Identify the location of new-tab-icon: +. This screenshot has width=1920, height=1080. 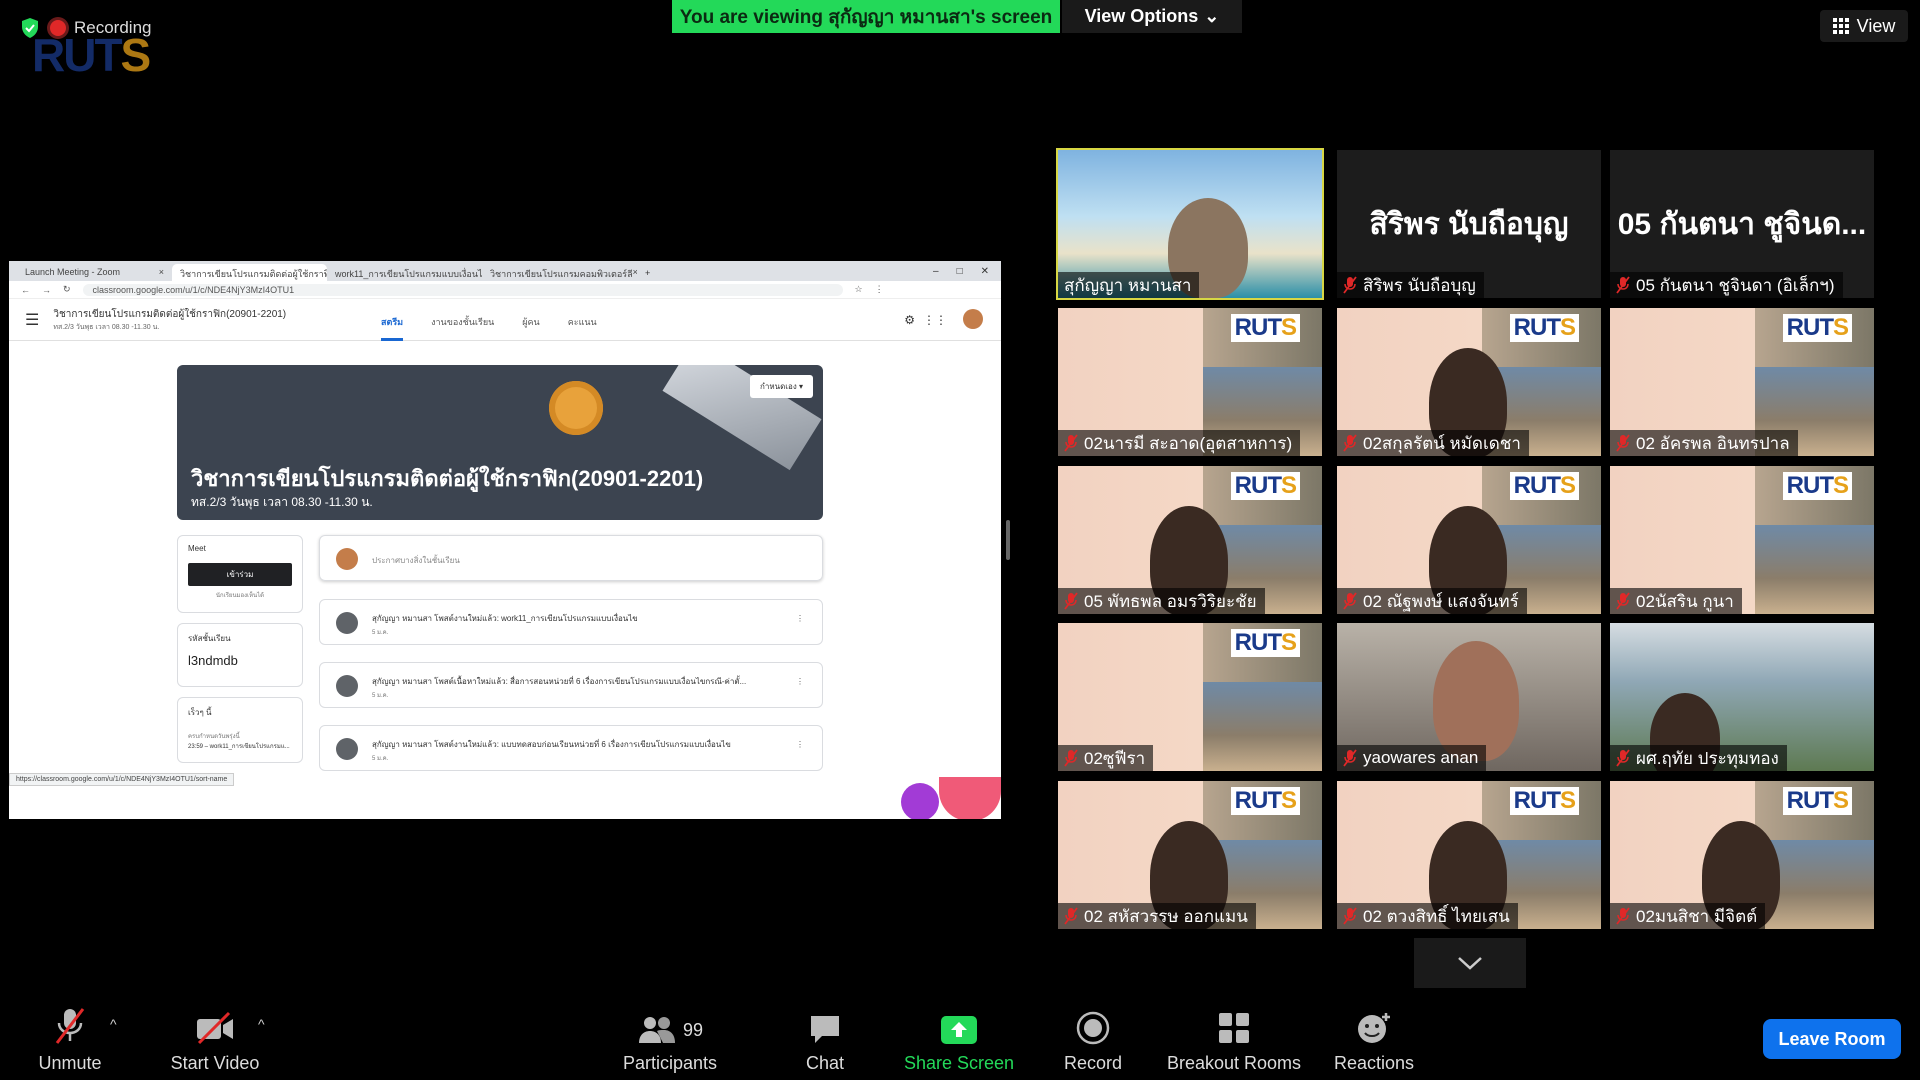
(647, 274).